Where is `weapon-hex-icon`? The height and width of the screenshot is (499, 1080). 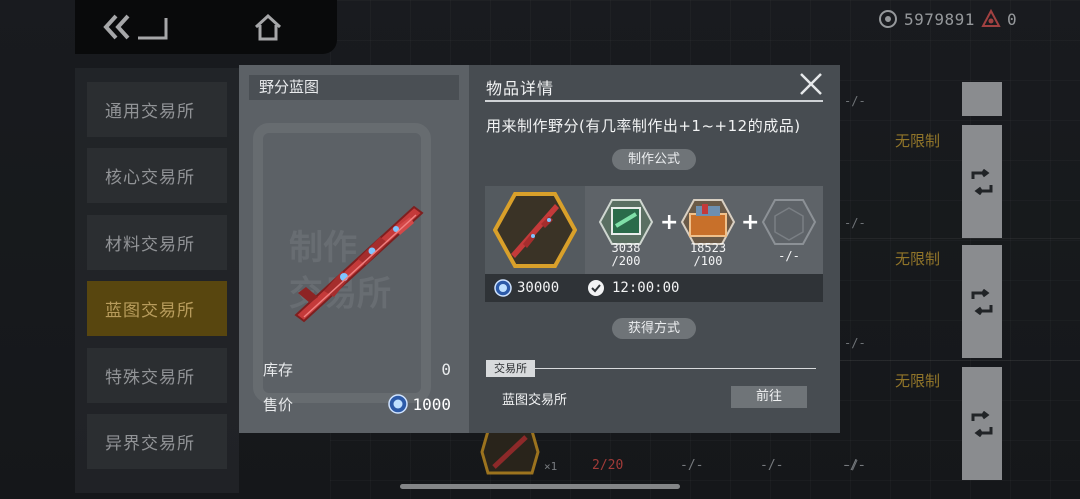 weapon-hex-icon is located at coordinates (535, 230).